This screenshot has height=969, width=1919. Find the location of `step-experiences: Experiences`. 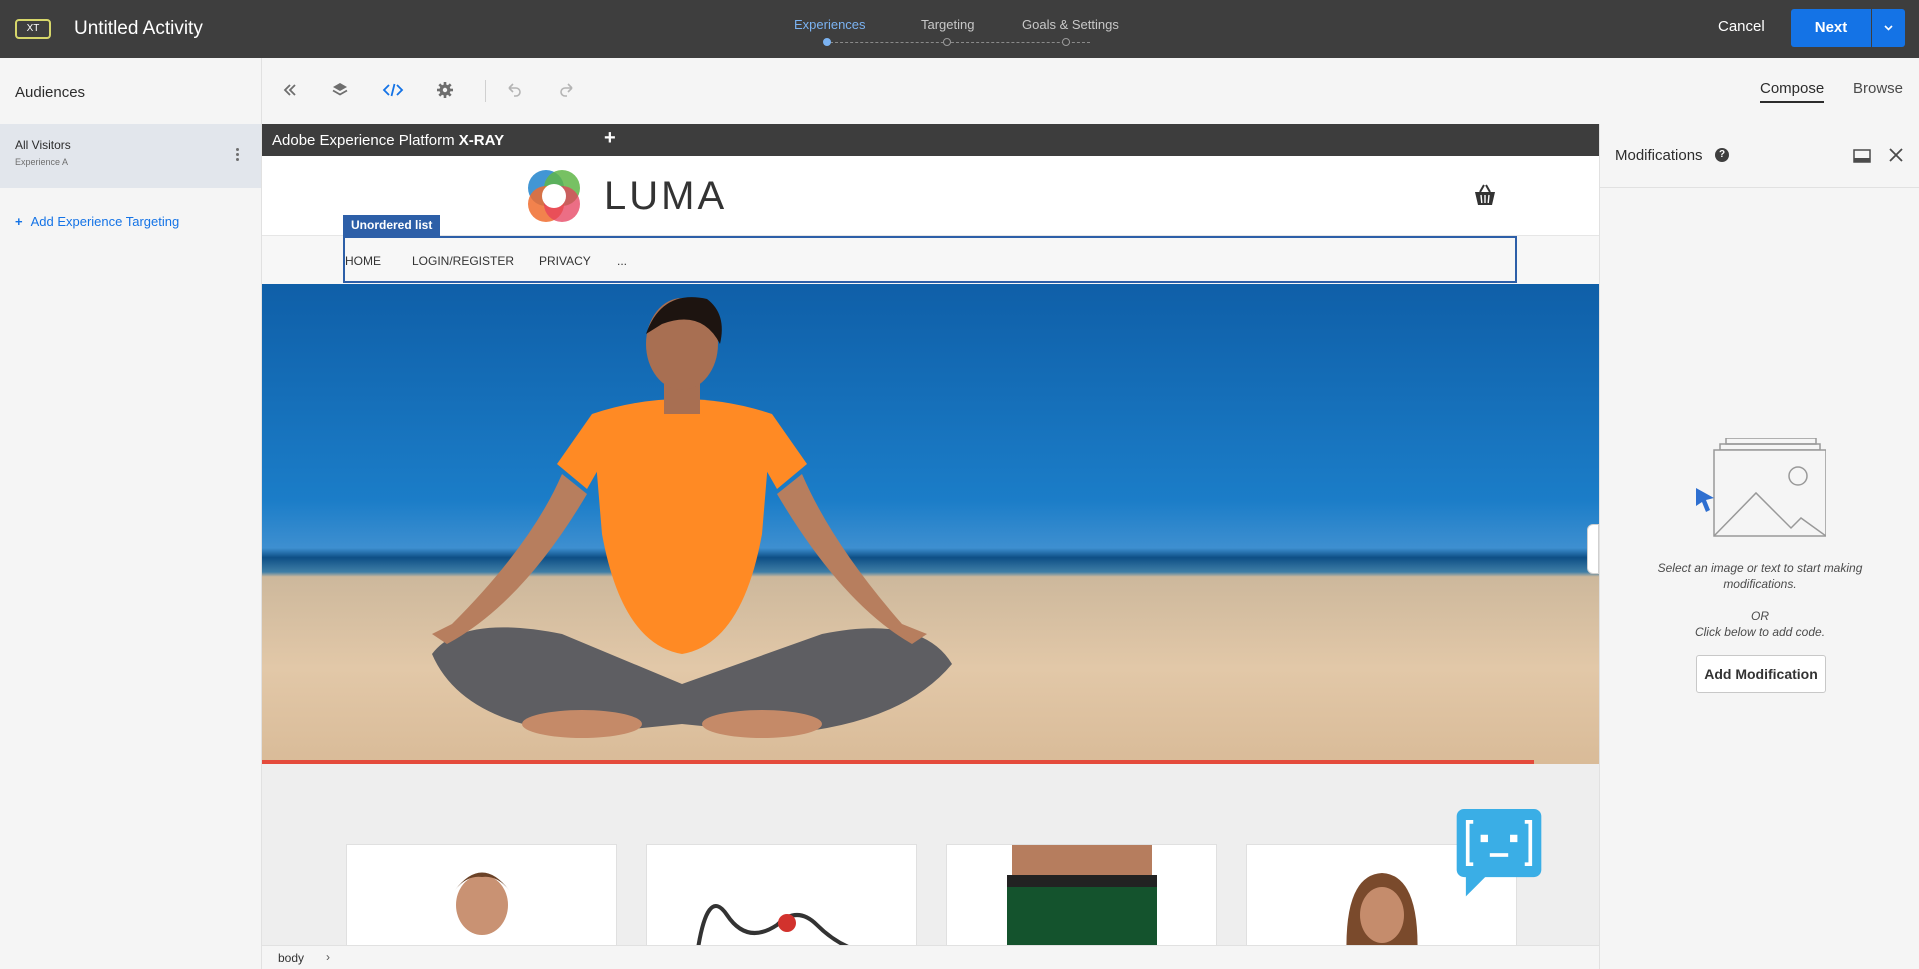

step-experiences: Experiences is located at coordinates (830, 24).